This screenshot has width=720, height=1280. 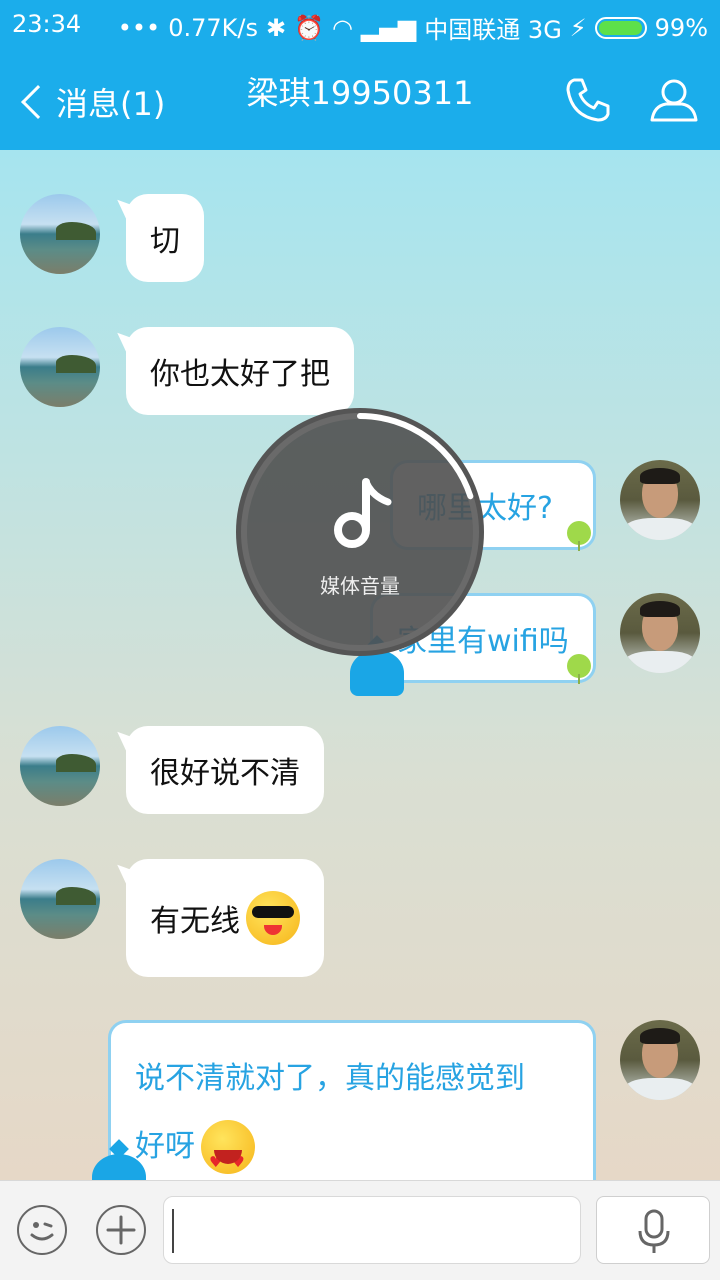 What do you see at coordinates (276, 27) in the screenshot?
I see `bluetooth-icon: ✱` at bounding box center [276, 27].